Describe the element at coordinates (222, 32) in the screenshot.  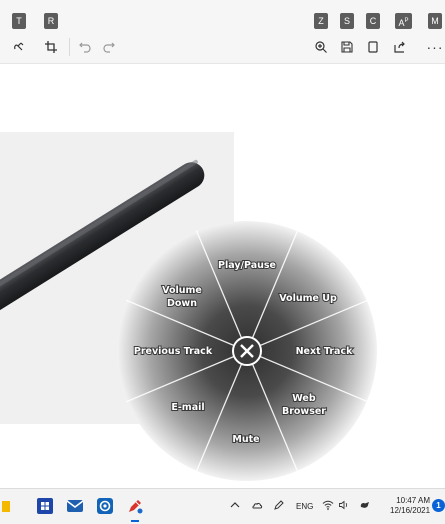
I see `toolbar: T R Z S C AP M ···` at that location.